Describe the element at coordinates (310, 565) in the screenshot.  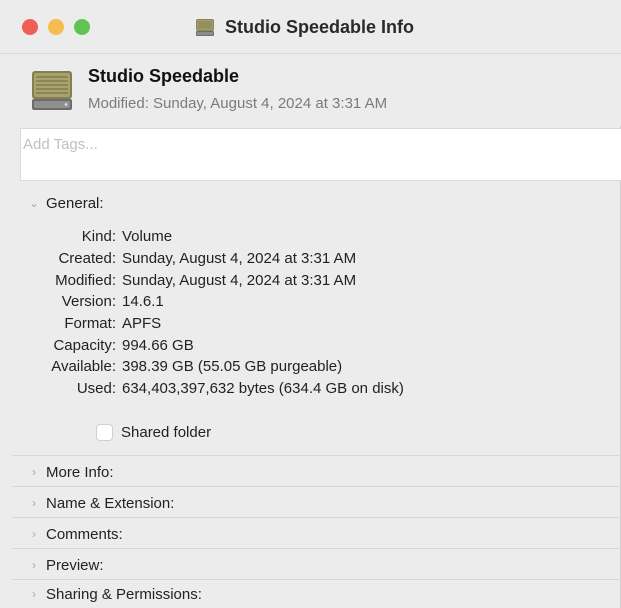
I see `section-preview: › Preview:` at that location.